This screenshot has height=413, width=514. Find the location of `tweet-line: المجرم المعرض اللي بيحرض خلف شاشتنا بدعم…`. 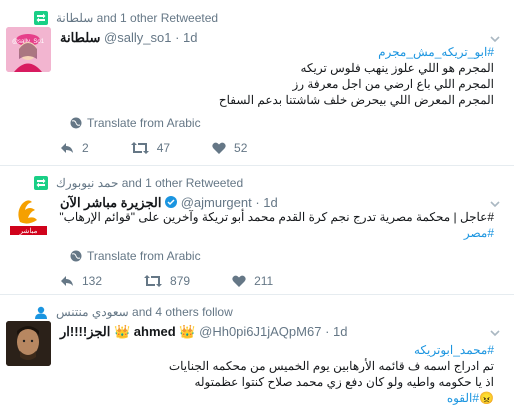

tweet-line: المجرم المعرض اللي بيحرض خلف شاشتنا بدعم… is located at coordinates (356, 100).